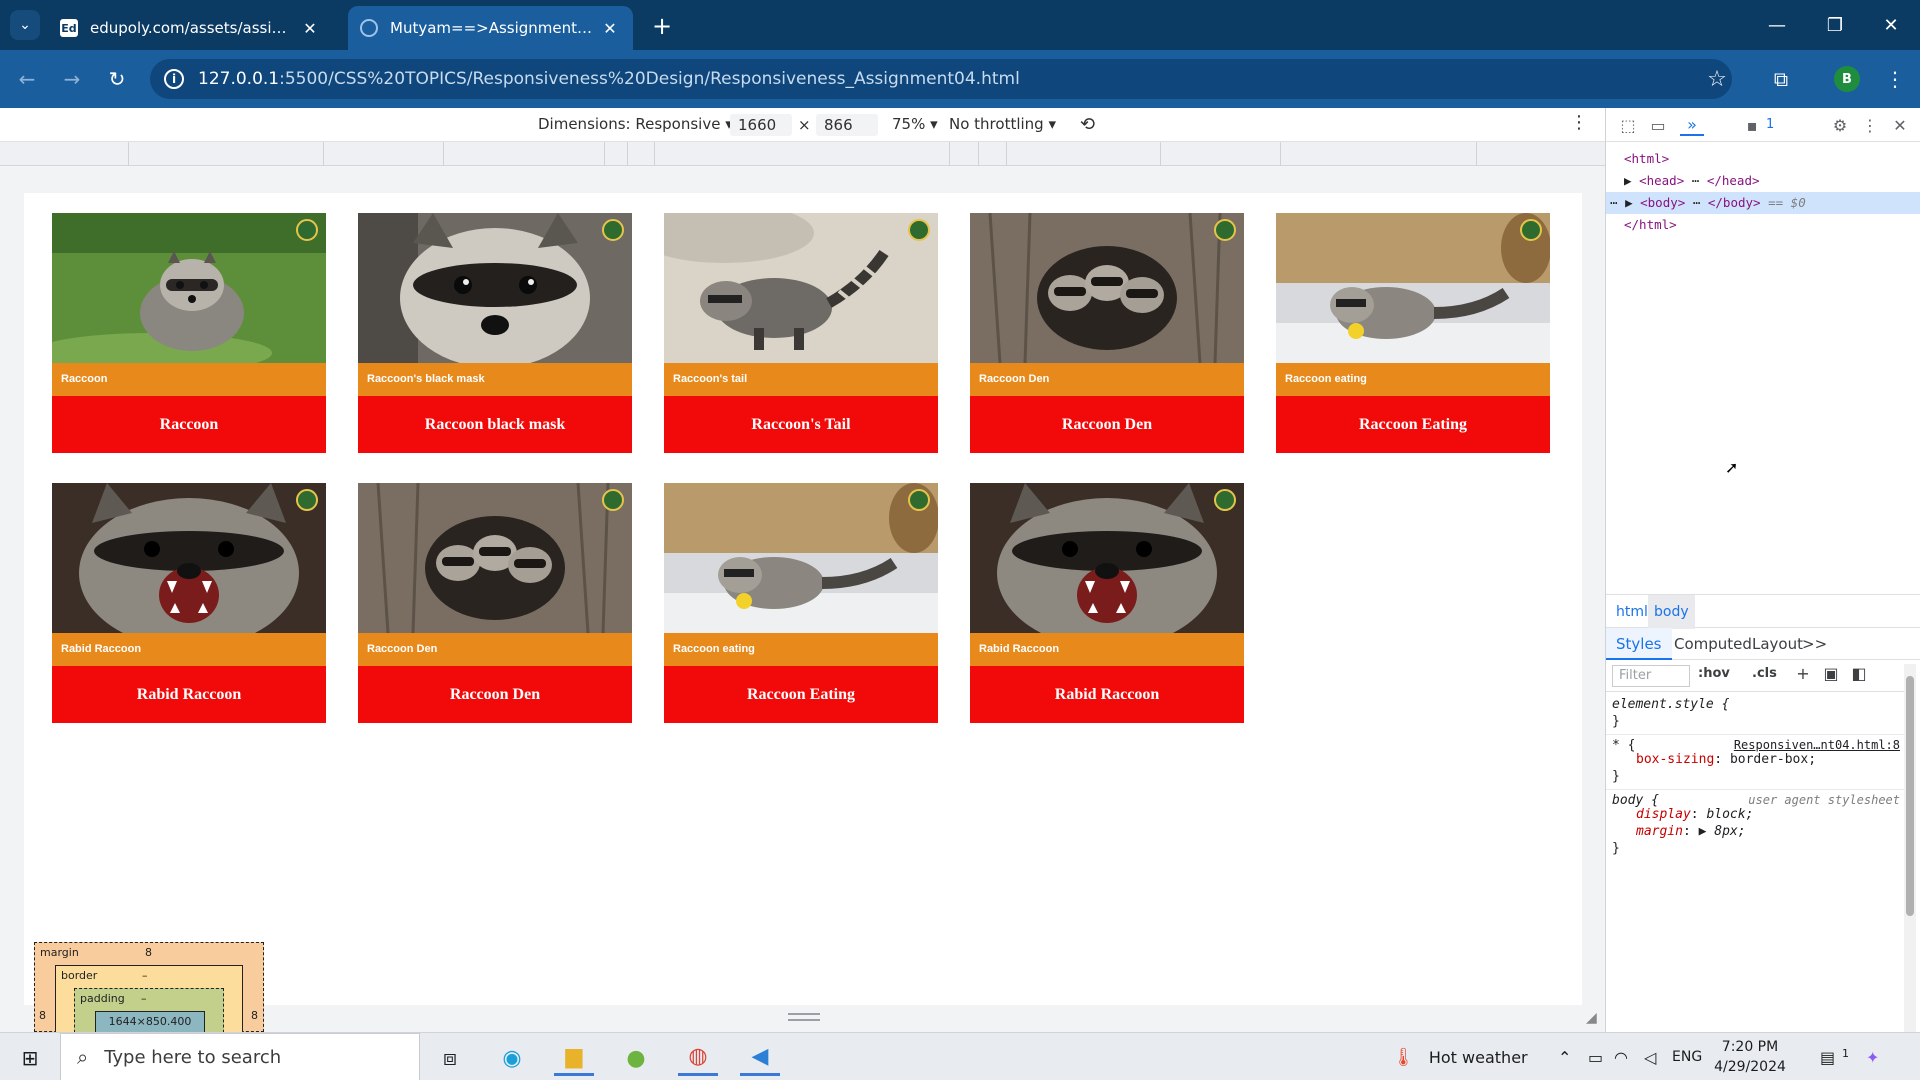 This screenshot has width=1920, height=1080. Describe the element at coordinates (802, 154) in the screenshot. I see `media-query-ruler` at that location.